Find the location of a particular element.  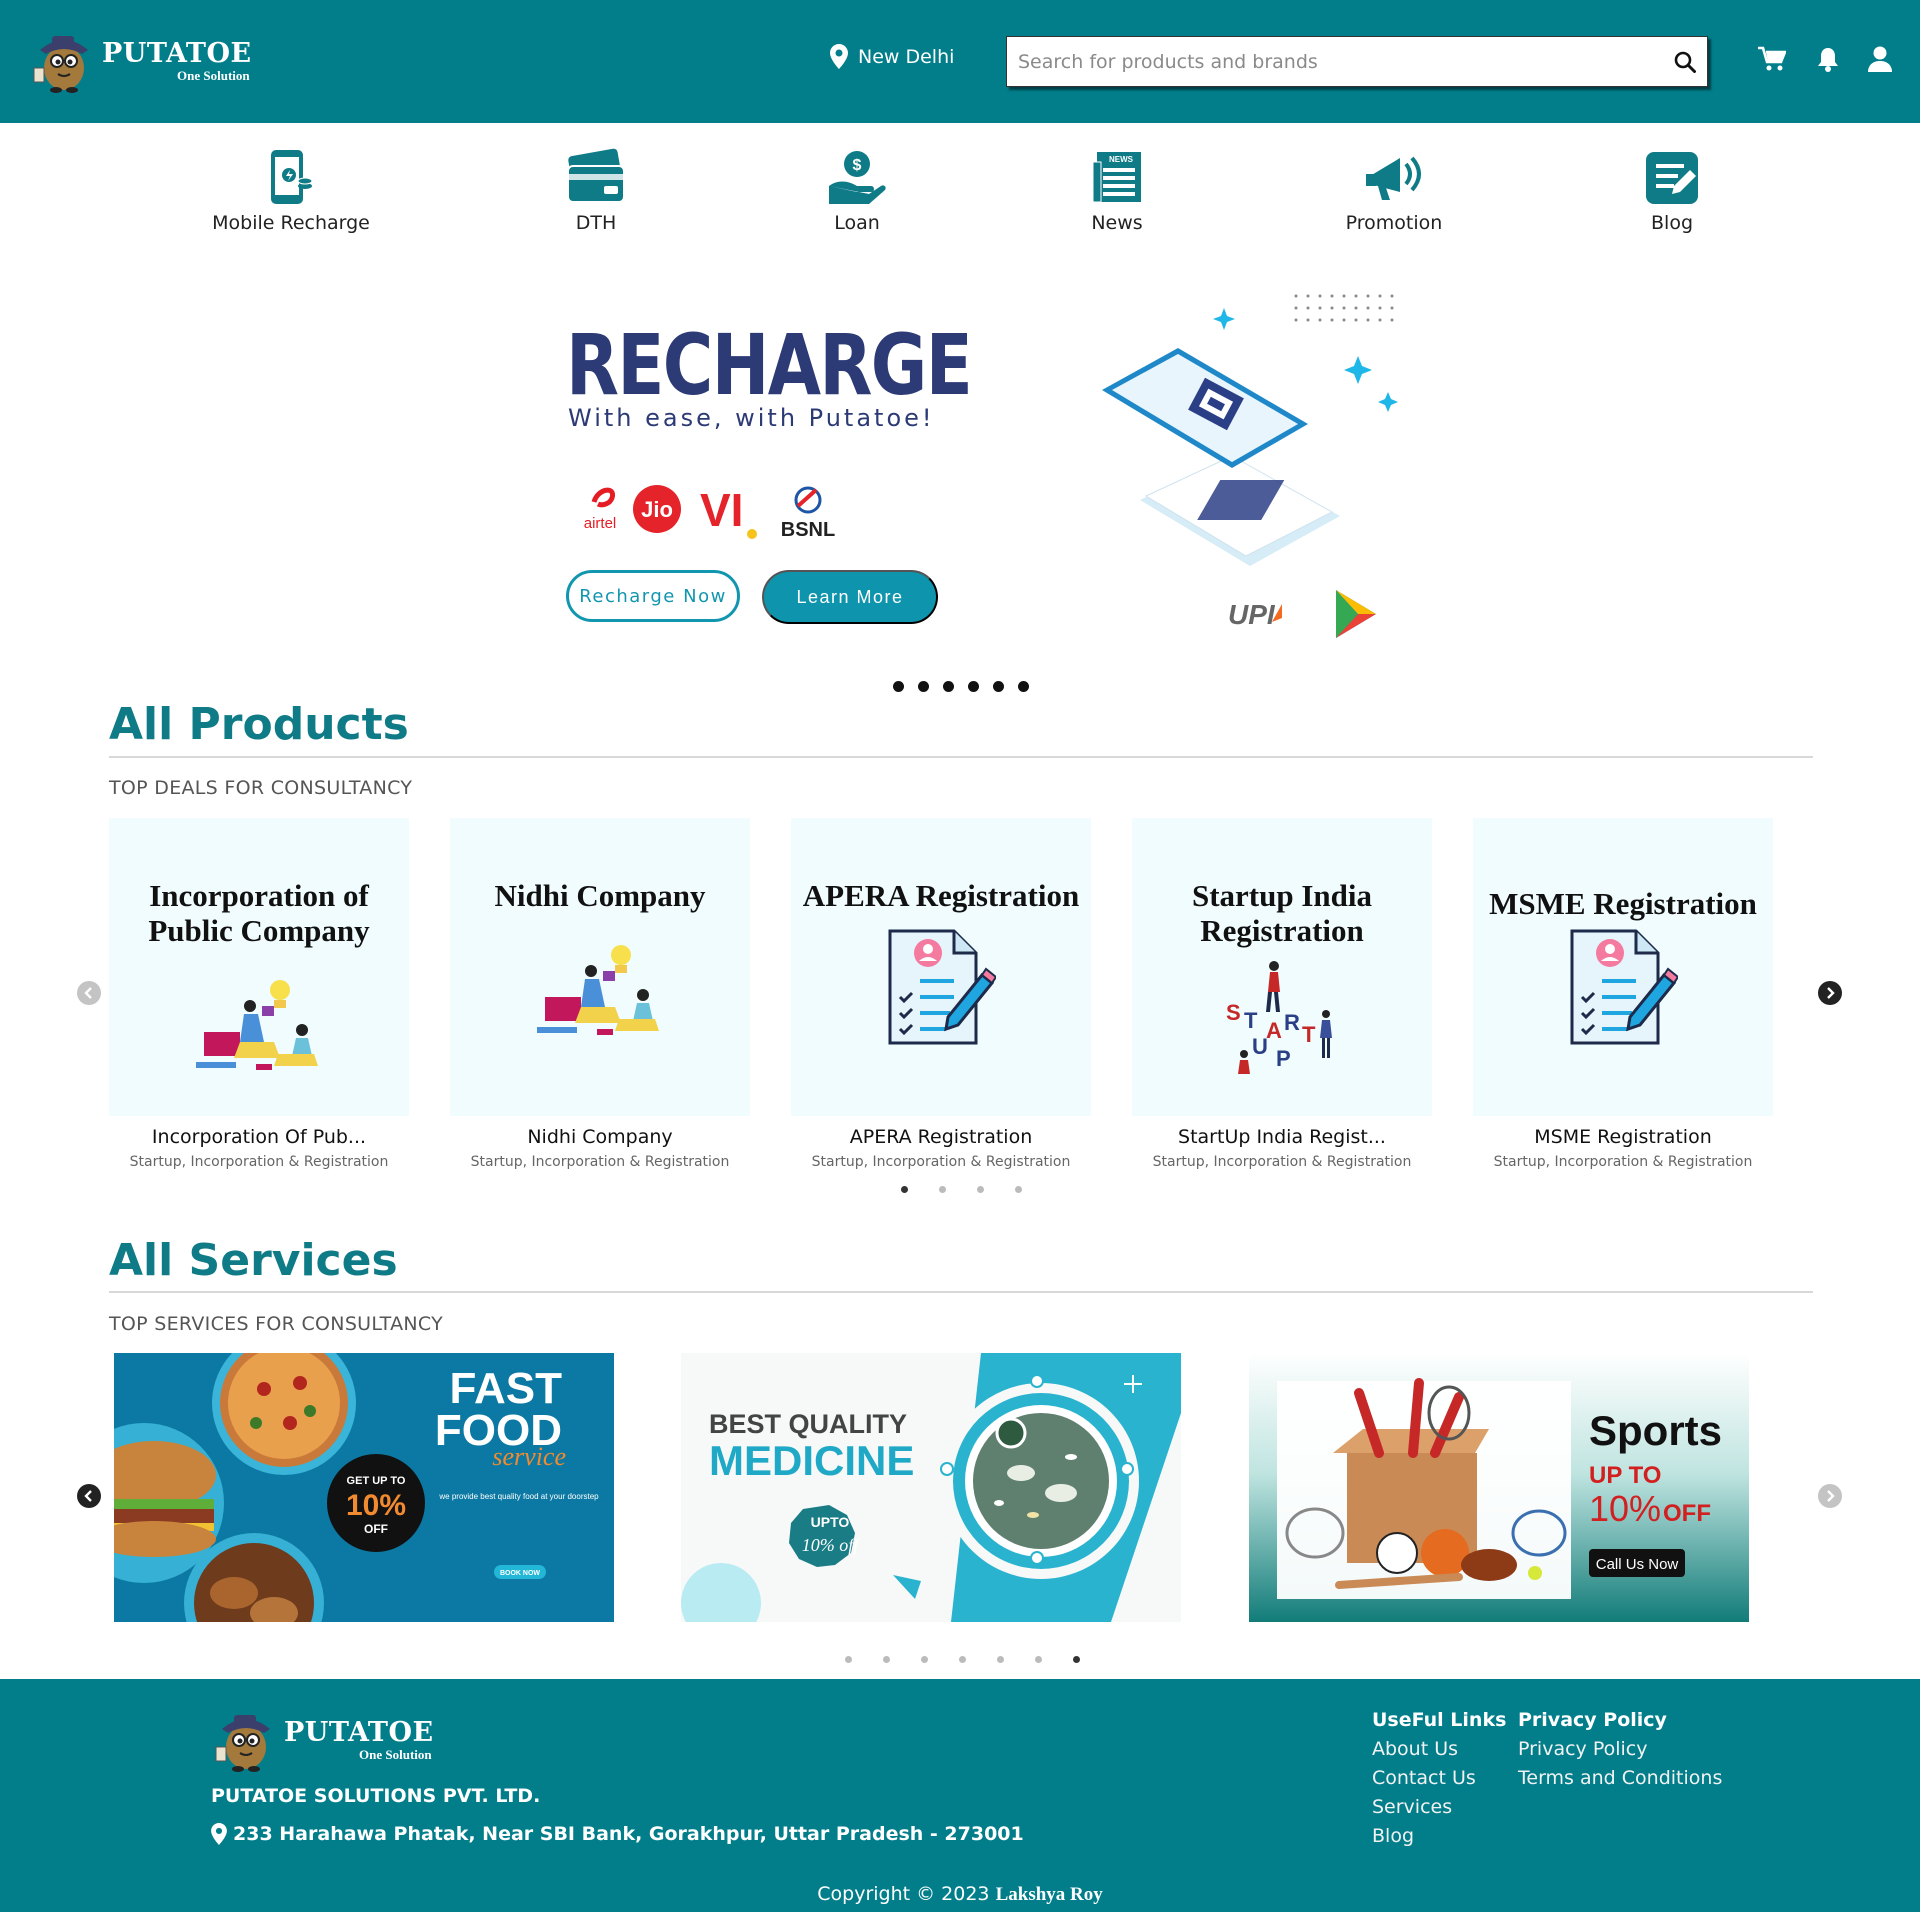

category-dth: DTH is located at coordinates (596, 191).